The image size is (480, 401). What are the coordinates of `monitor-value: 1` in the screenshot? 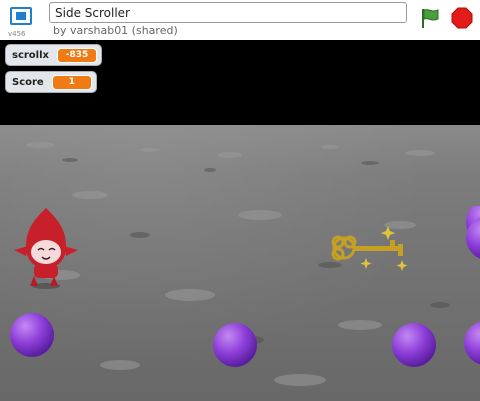 It's located at (71, 82).